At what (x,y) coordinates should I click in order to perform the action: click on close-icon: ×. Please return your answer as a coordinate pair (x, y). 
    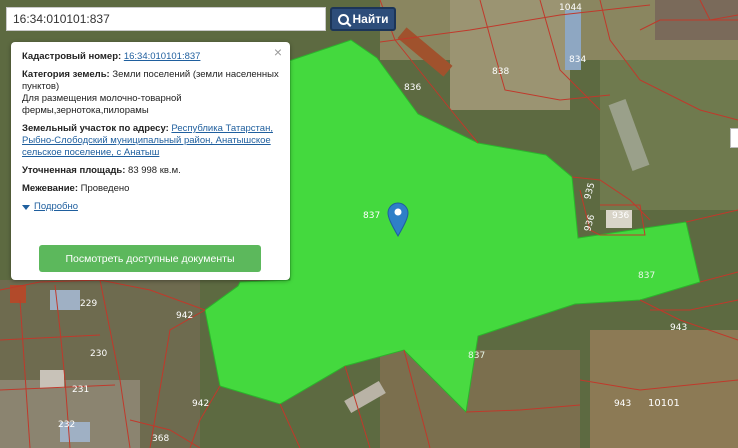
    Looking at the image, I should click on (278, 52).